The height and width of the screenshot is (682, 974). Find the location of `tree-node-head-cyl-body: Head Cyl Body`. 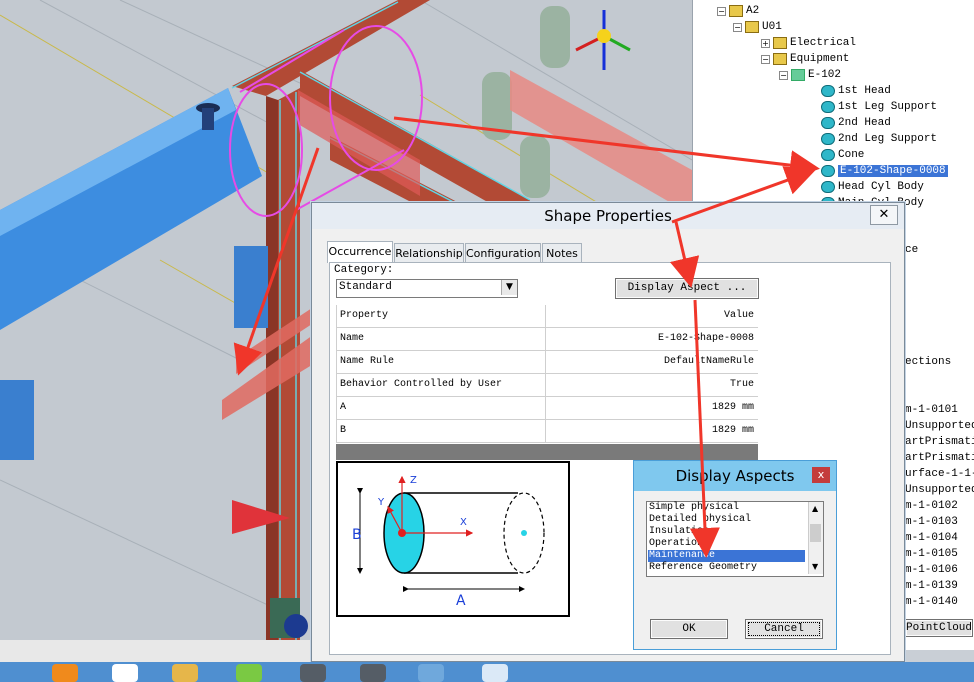

tree-node-head-cyl-body: Head Cyl Body is located at coordinates (872, 187).